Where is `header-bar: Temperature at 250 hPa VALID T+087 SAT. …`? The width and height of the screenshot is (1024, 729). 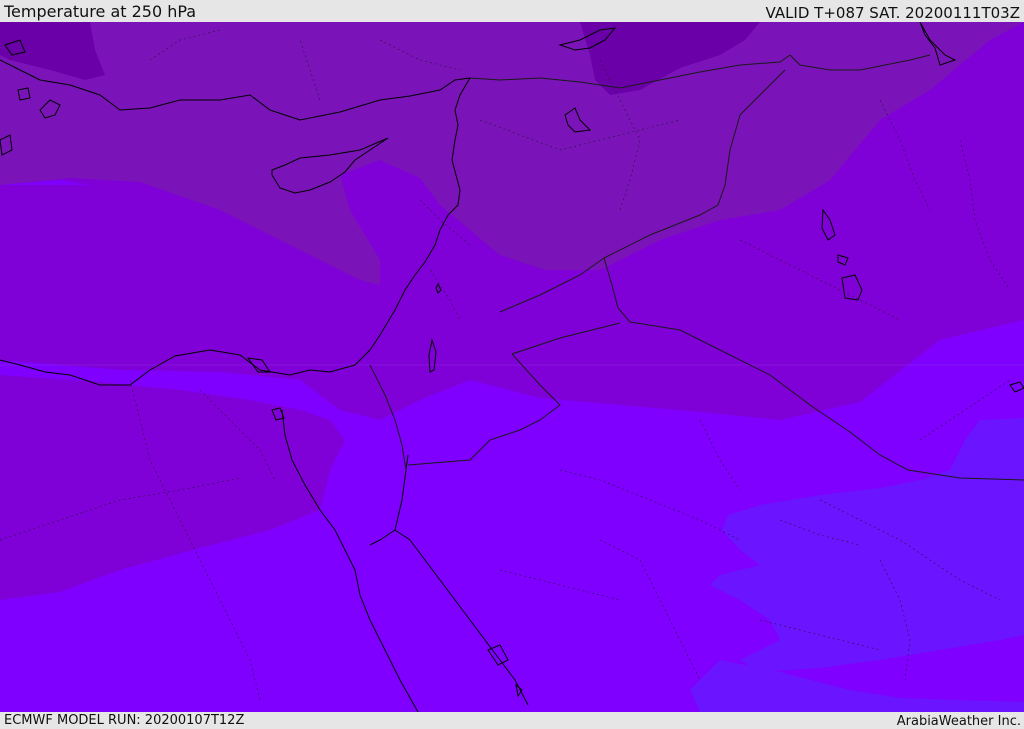 header-bar: Temperature at 250 hPa VALID T+087 SAT. … is located at coordinates (512, 11).